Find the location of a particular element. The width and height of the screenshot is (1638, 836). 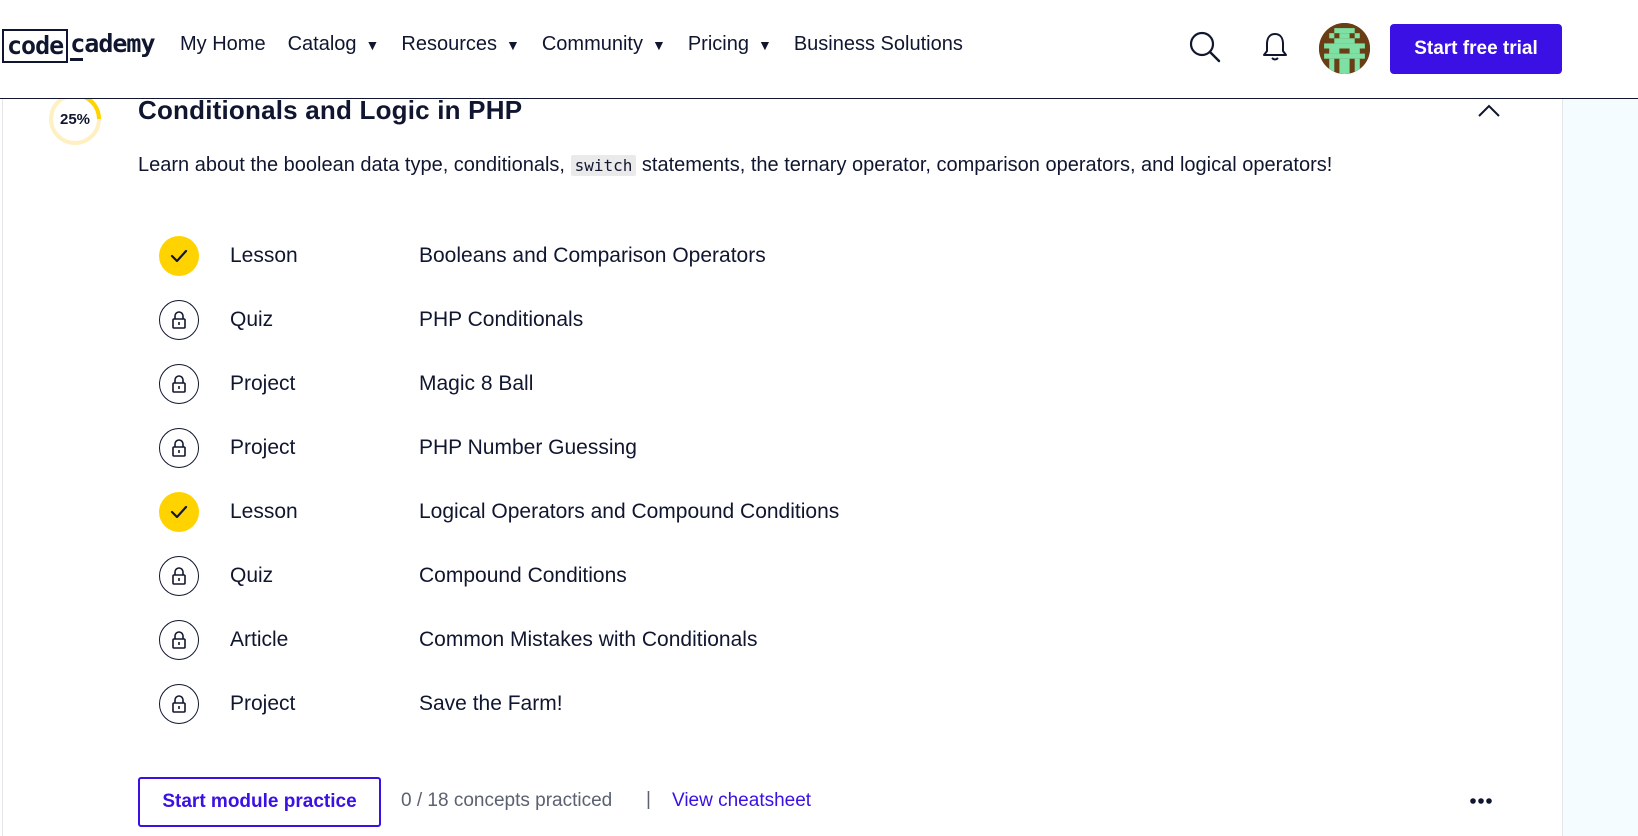

right-gutter is located at coordinates (1600, 418).